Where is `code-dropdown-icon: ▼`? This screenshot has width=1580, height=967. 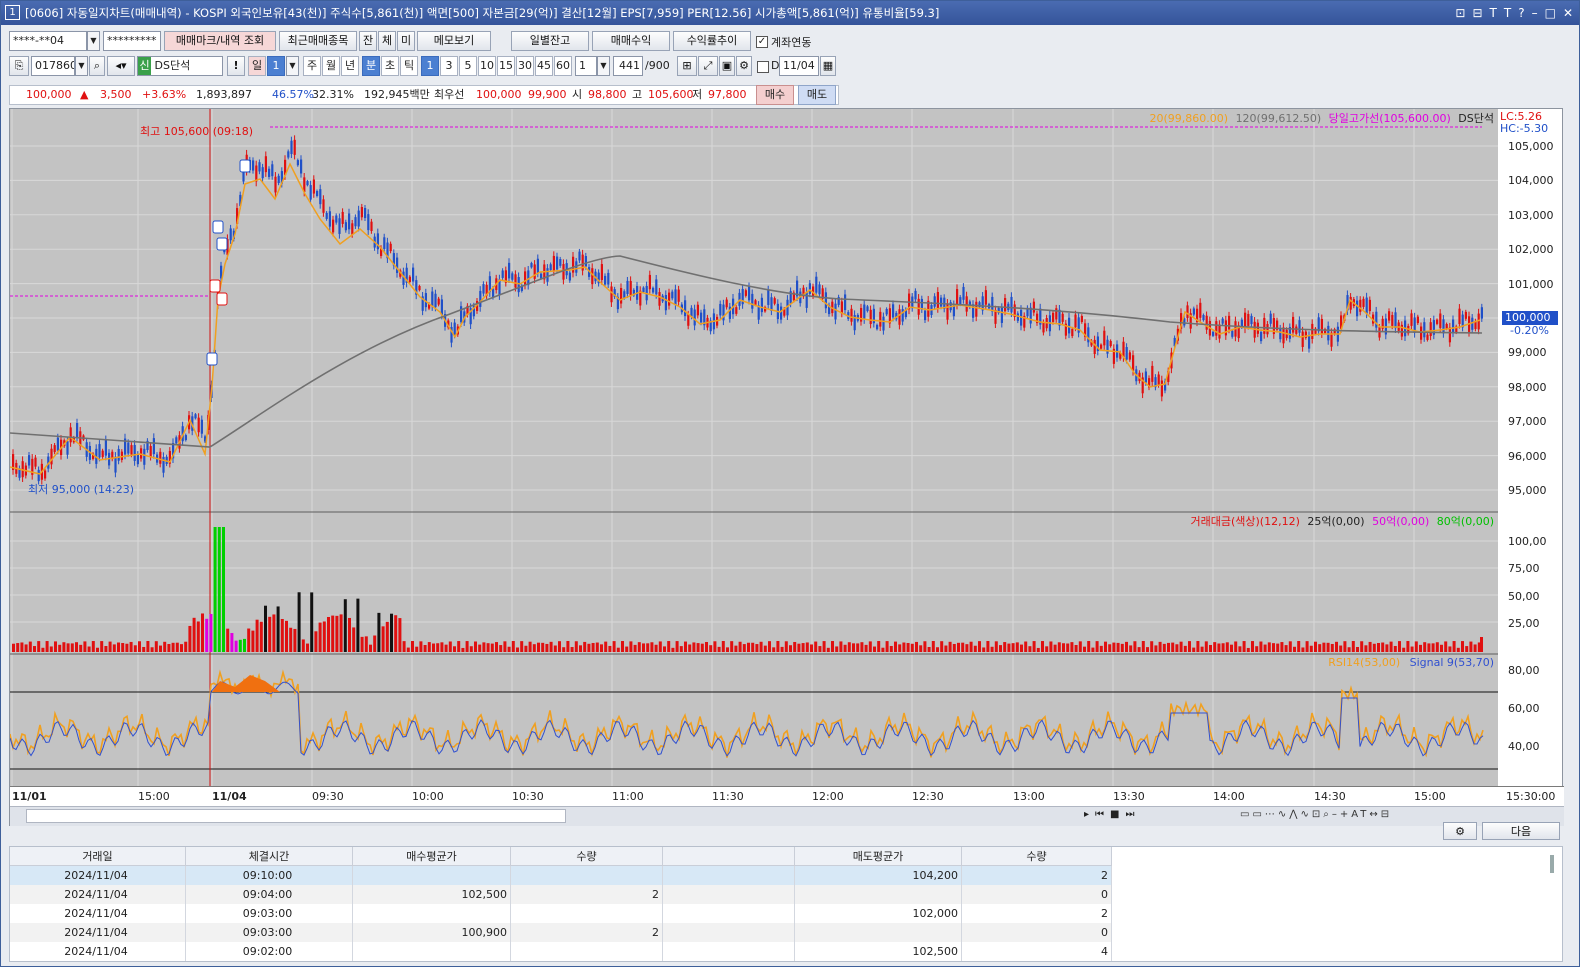 code-dropdown-icon: ▼ is located at coordinates (81, 66).